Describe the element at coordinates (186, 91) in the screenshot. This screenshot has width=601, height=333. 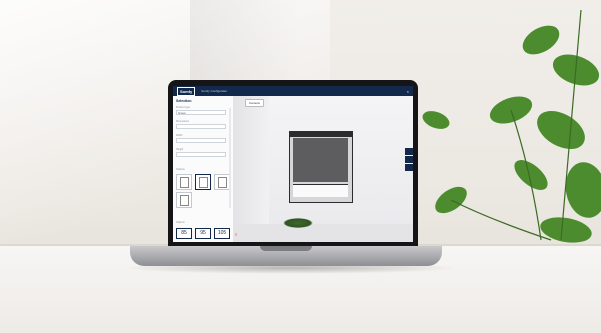
I see `brand-logo: Somfy` at that location.